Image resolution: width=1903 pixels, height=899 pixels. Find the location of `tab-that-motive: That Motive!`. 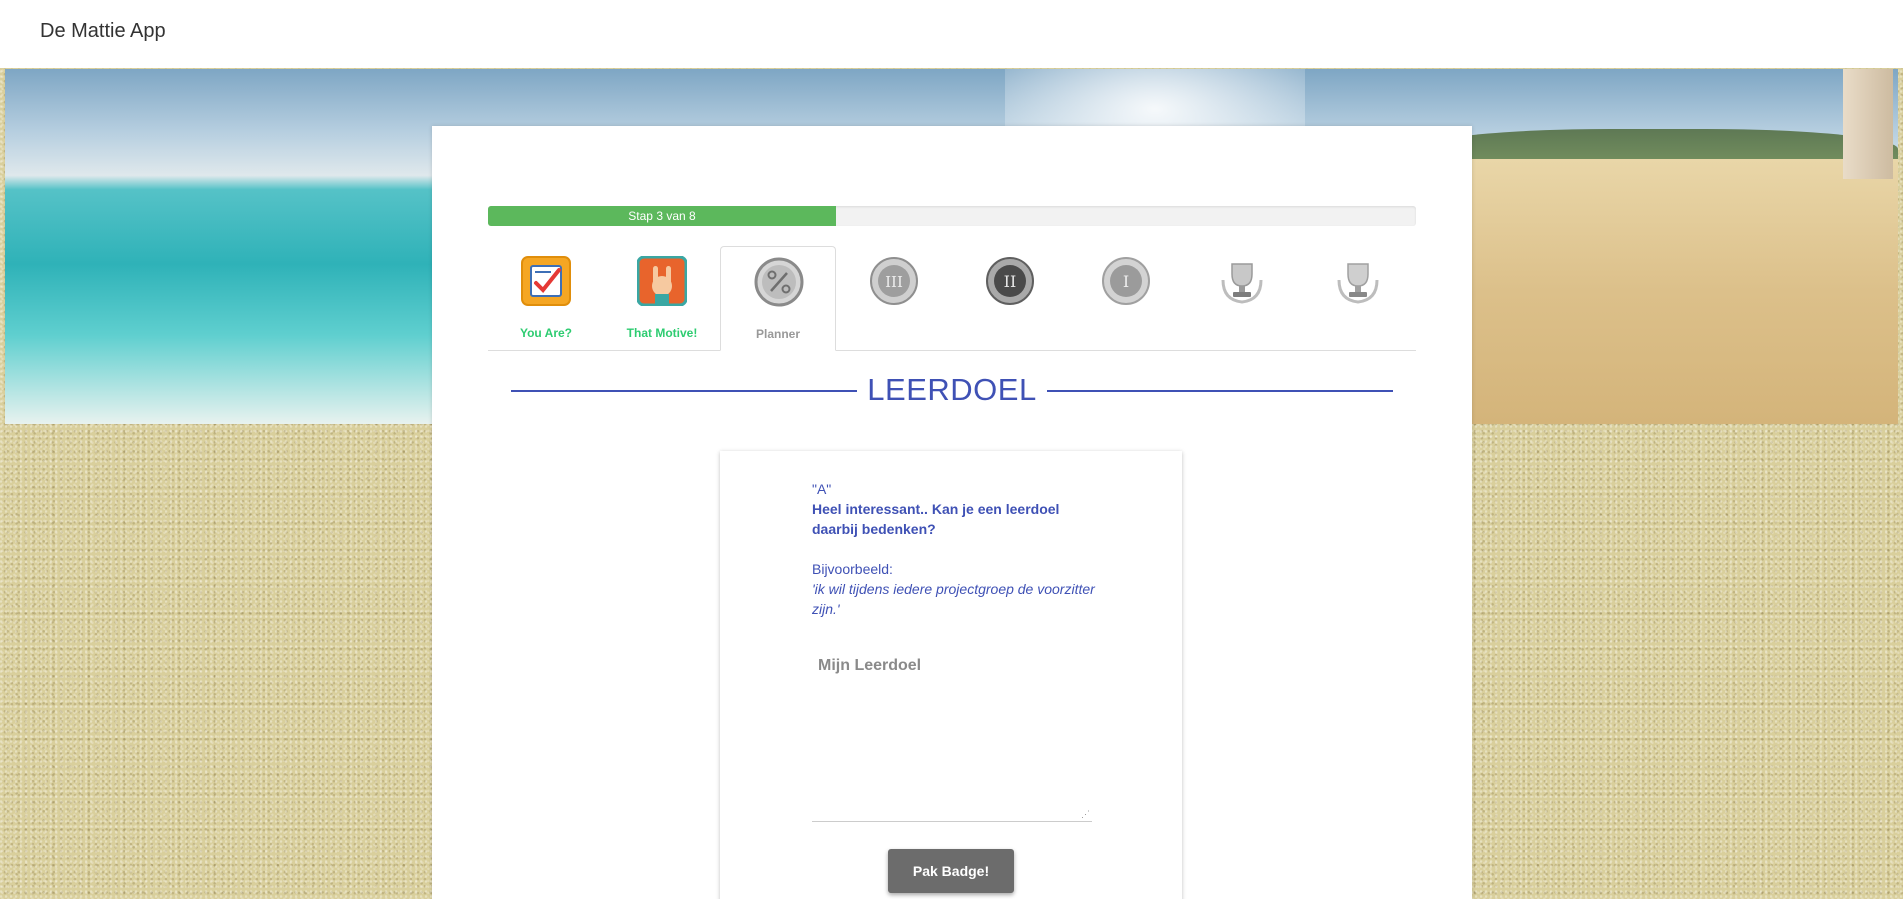

tab-that-motive: That Motive! is located at coordinates (662, 298).